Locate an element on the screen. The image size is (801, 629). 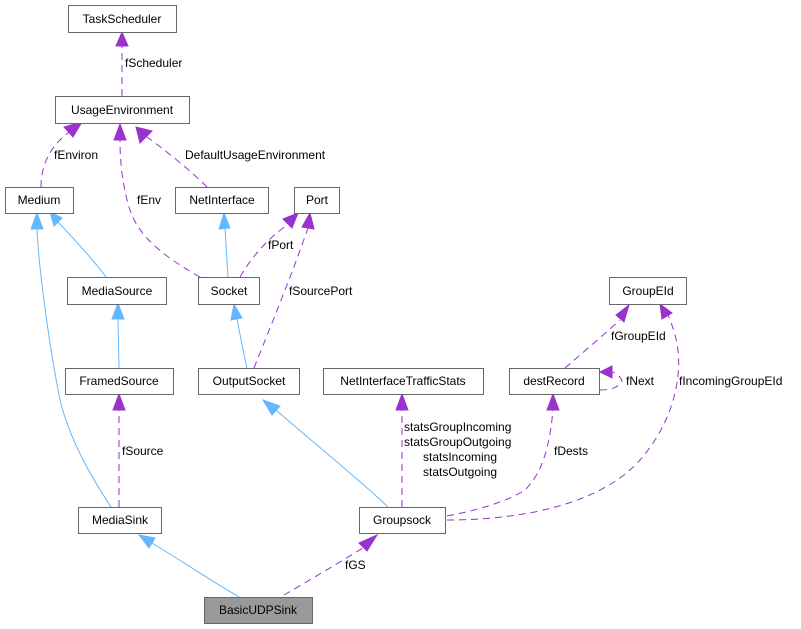
node-outputsocket: OutputSocket is located at coordinates (249, 381).